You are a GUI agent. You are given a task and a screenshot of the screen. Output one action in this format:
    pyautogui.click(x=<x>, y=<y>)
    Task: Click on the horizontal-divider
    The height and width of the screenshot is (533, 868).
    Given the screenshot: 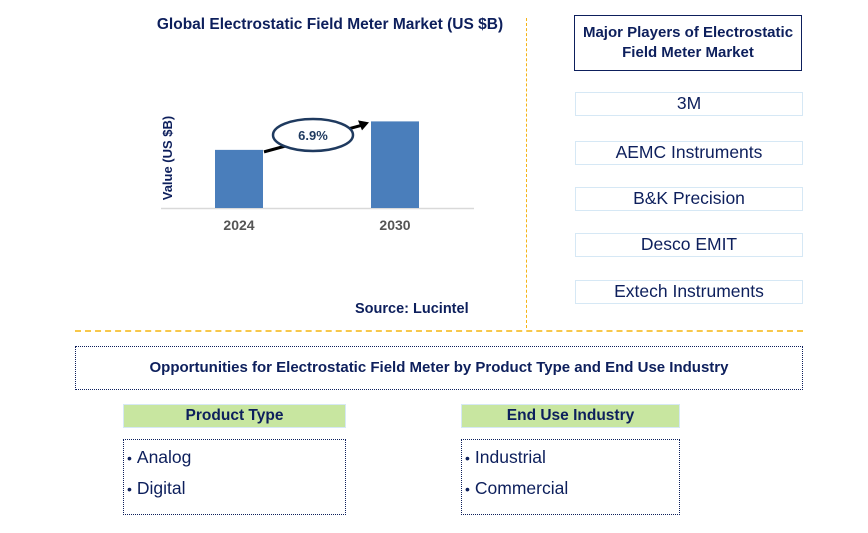 What is the action you would take?
    pyautogui.click(x=439, y=331)
    